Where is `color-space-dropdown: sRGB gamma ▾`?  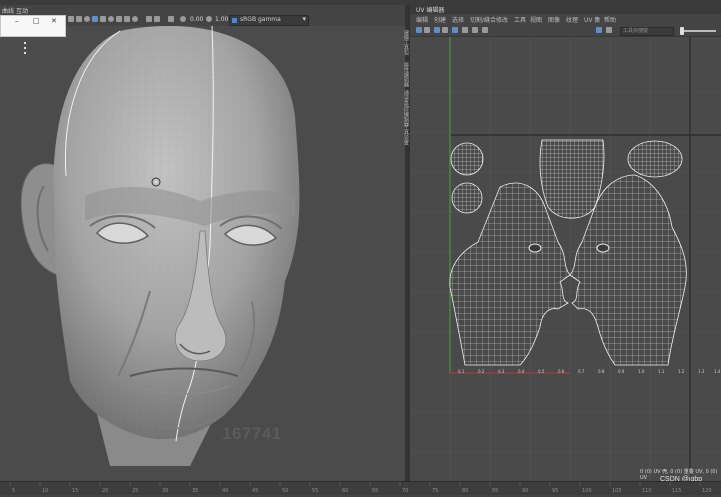
color-space-dropdown: sRGB gamma ▾ is located at coordinates (269, 20).